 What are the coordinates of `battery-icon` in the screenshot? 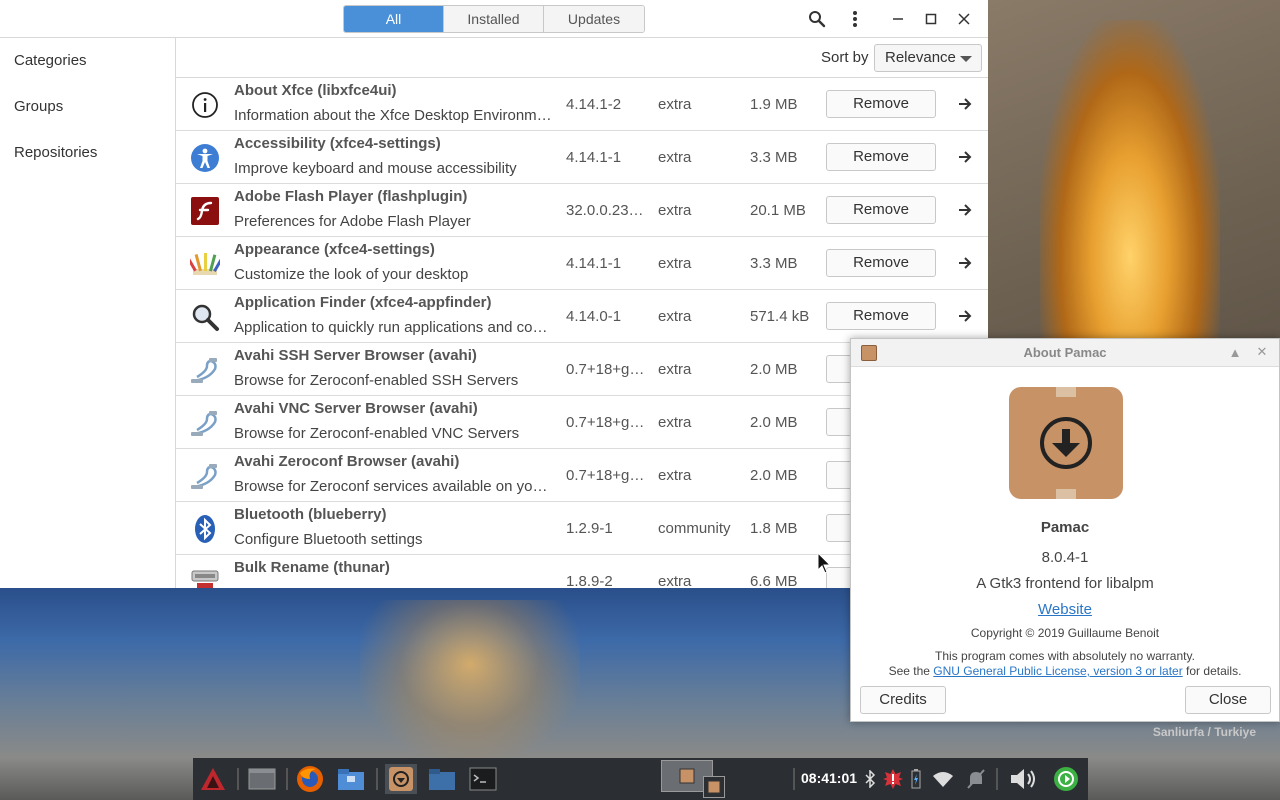 It's located at (916, 779).